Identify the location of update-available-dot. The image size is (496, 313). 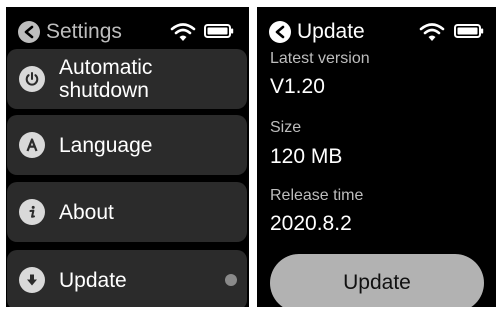
(231, 280).